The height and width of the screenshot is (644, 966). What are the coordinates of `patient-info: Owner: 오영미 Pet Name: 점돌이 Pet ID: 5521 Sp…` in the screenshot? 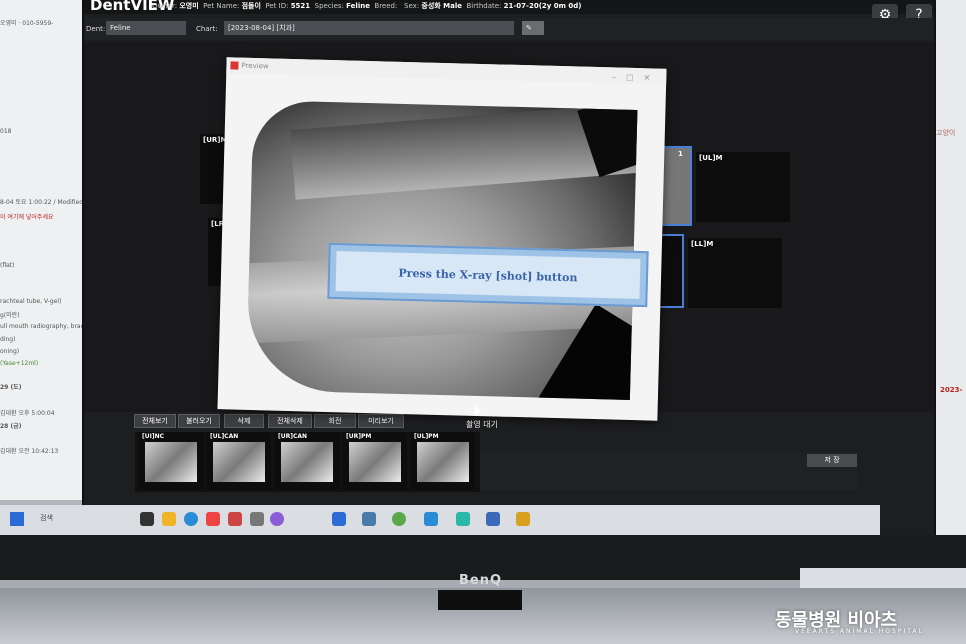 It's located at (367, 6).